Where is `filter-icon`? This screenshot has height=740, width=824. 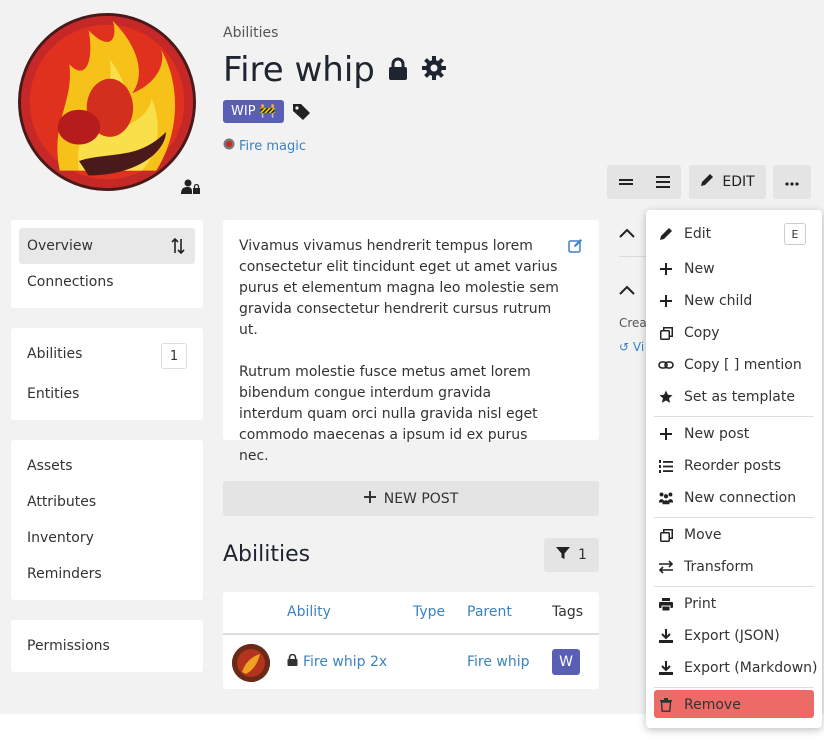 filter-icon is located at coordinates (563, 555).